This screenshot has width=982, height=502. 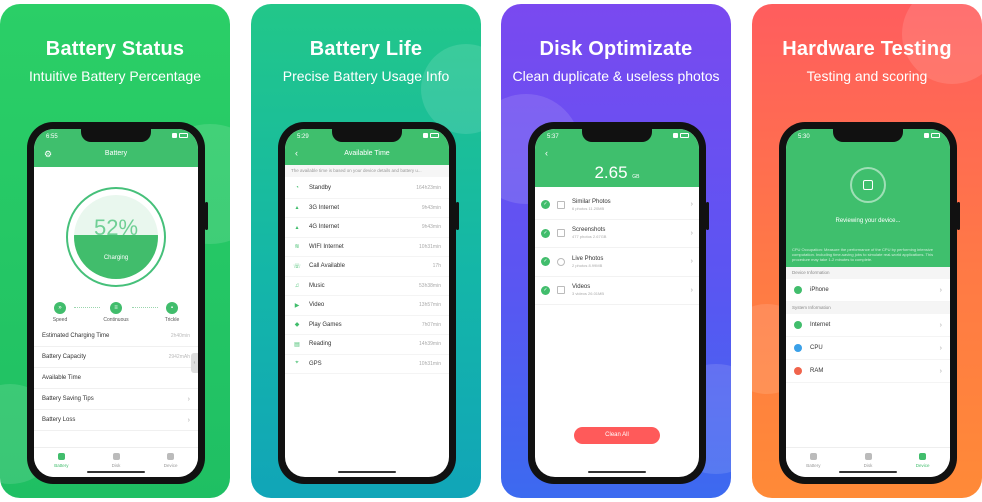 I want to click on battery-percent: 52%, so click(x=116, y=227).